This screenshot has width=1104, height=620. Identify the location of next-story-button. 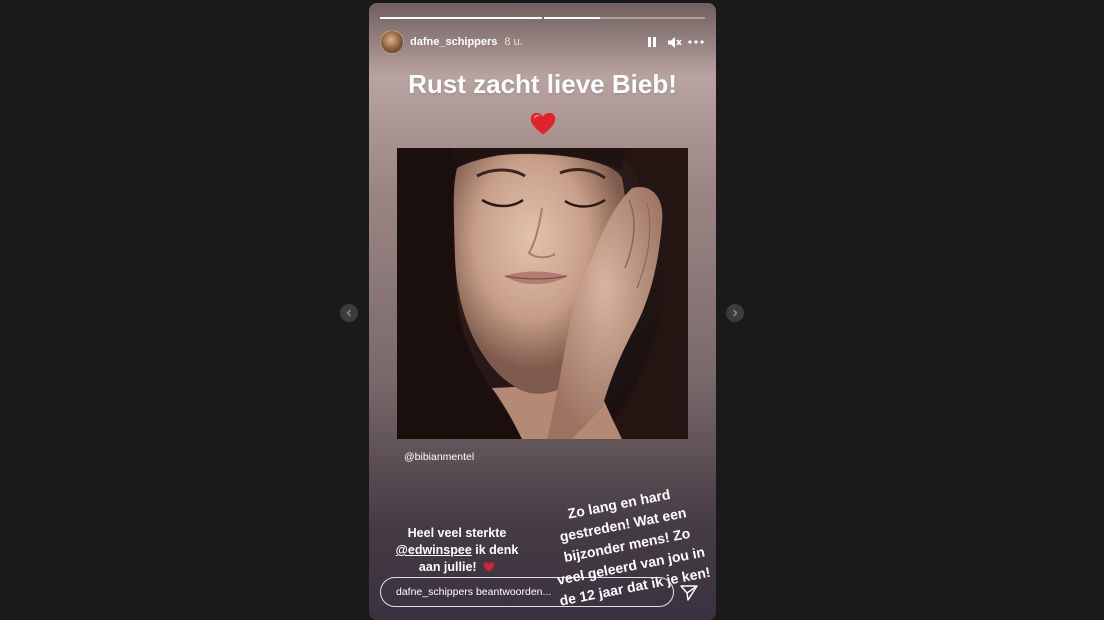
(735, 313).